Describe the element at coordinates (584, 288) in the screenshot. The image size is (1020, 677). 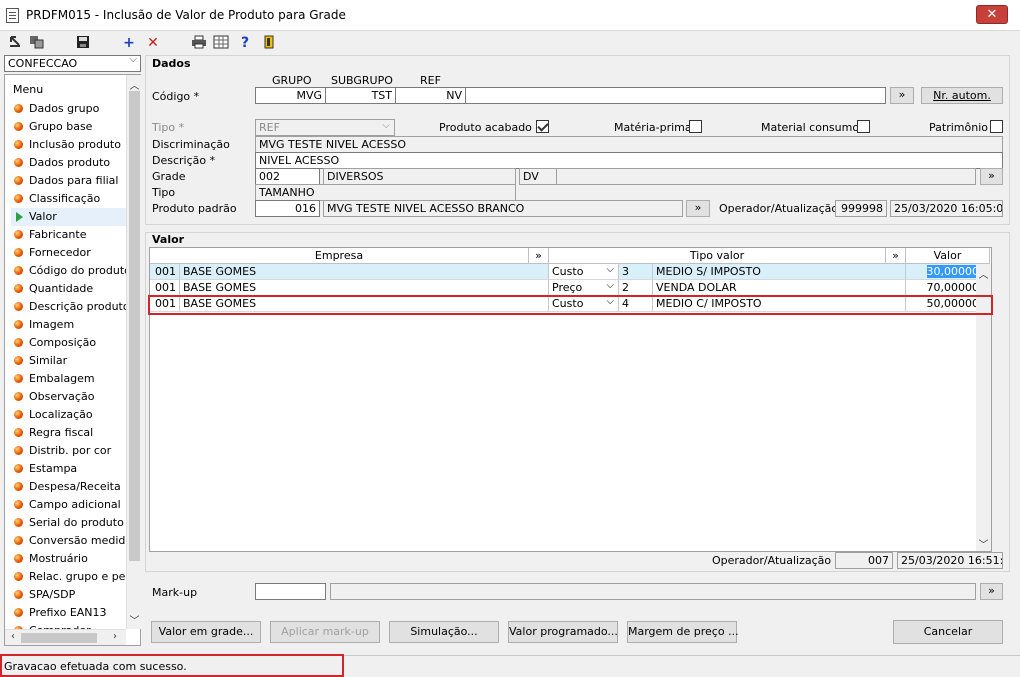
I see `kind-select: Preço ⌵` at that location.